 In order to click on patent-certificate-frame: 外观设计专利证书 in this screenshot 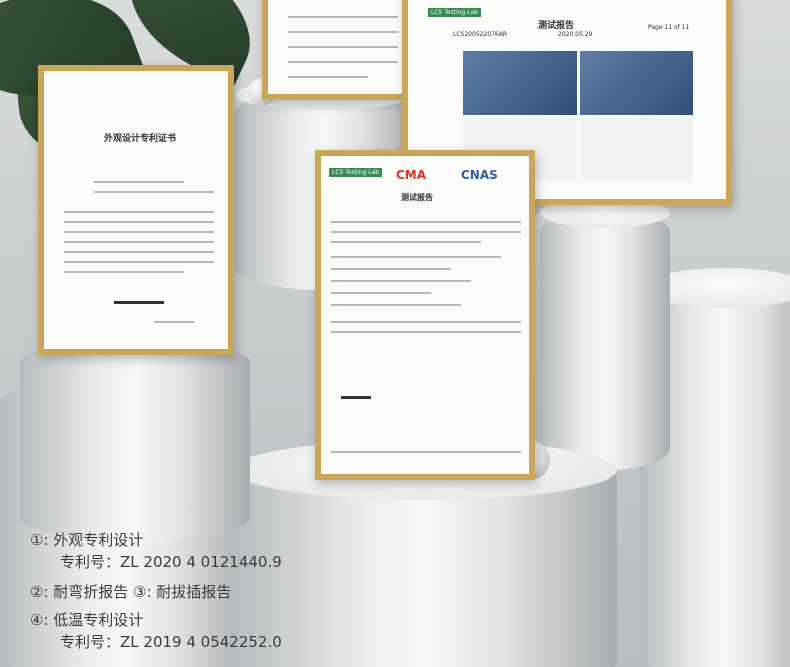, I will do `click(136, 210)`.